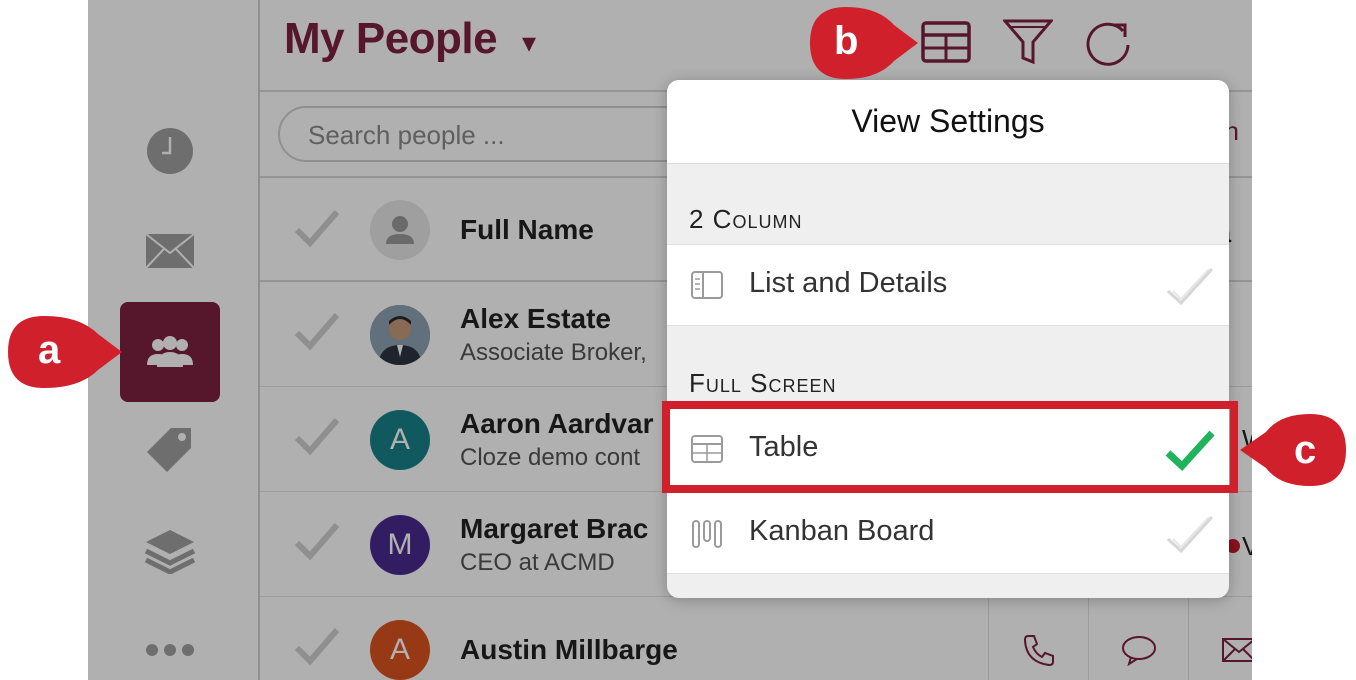 The height and width of the screenshot is (680, 1356). I want to click on callout-c: c, so click(1293, 452).